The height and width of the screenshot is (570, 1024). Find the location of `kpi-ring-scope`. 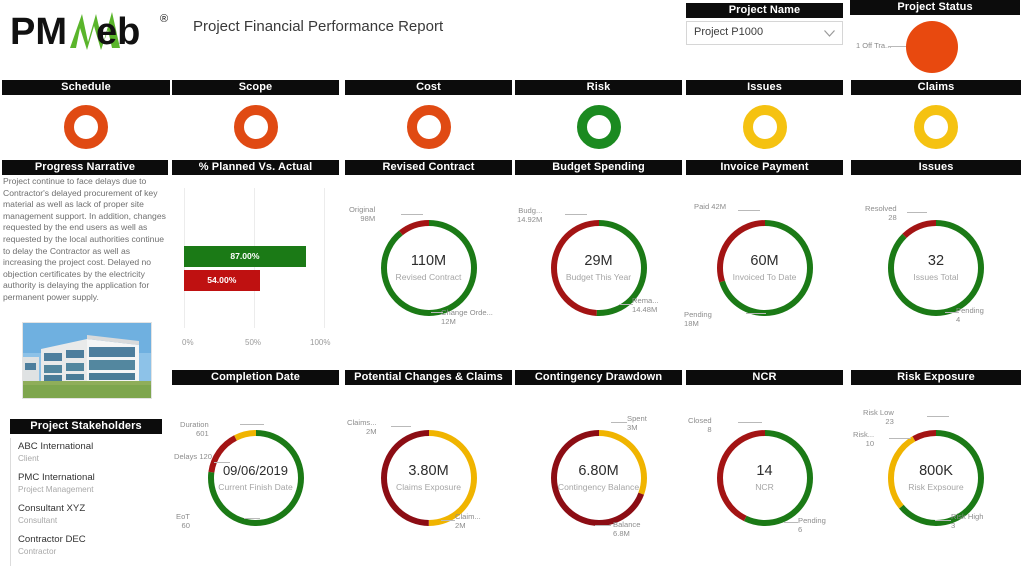

kpi-ring-scope is located at coordinates (255, 127).